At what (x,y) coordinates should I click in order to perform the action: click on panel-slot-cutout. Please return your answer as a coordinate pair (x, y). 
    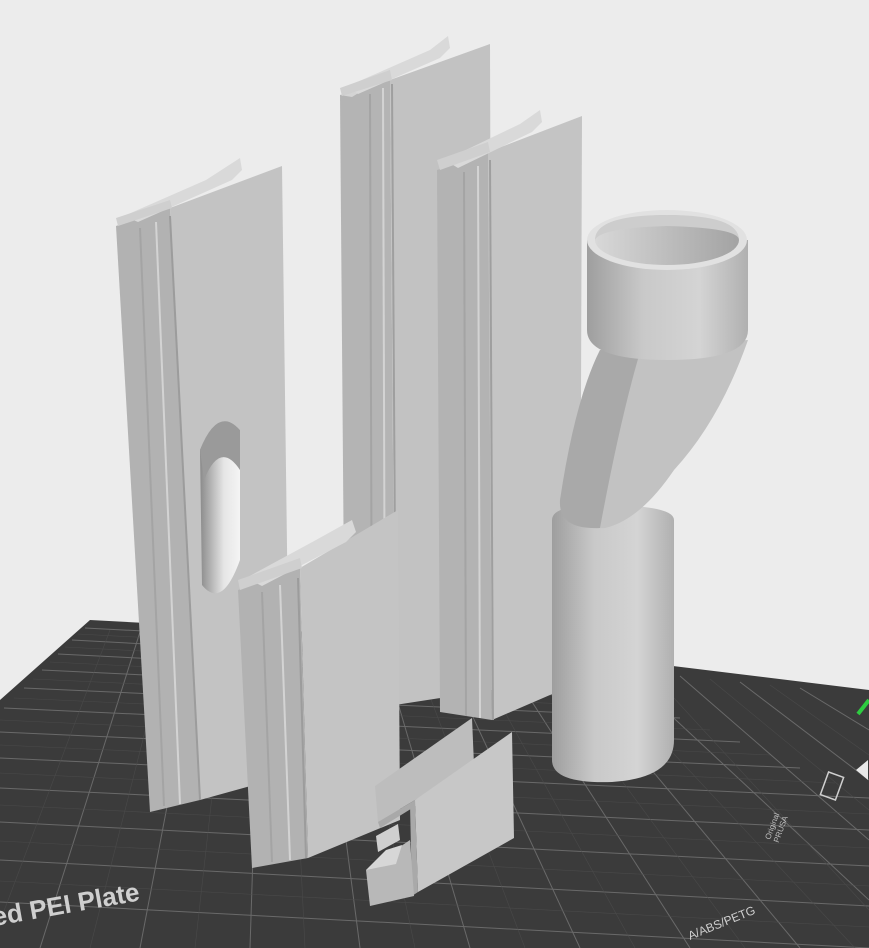
    Looking at the image, I should click on (220, 507).